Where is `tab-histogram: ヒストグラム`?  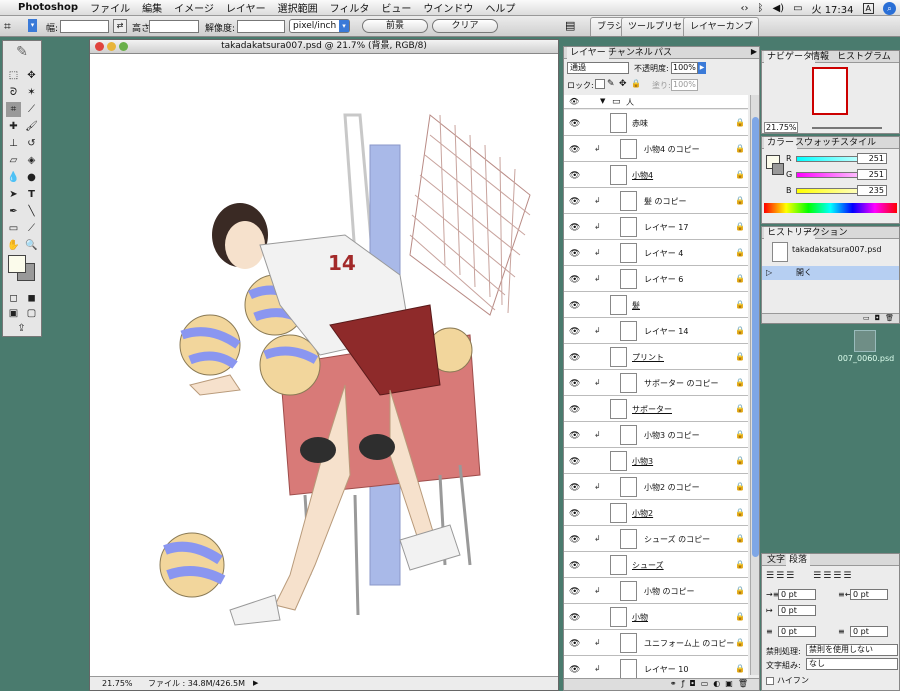 tab-histogram: ヒストグラム is located at coordinates (864, 57).